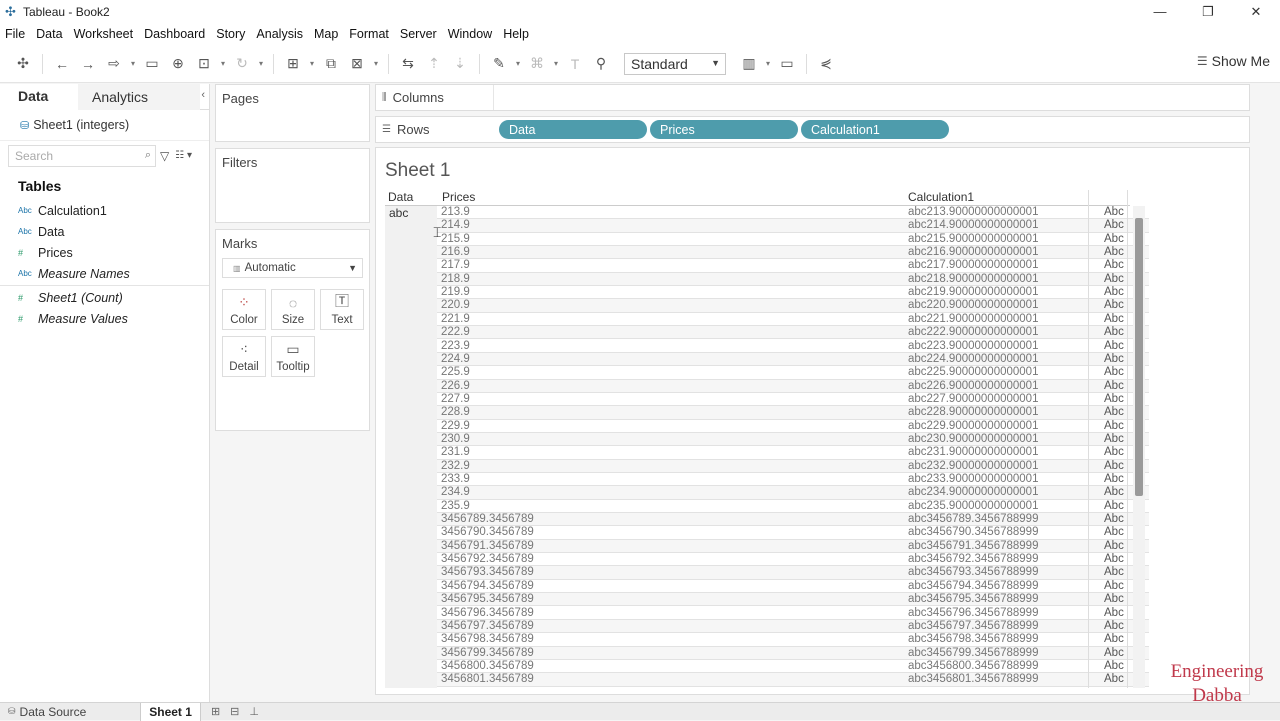  I want to click on duplicate-icon: ⧉, so click(331, 64).